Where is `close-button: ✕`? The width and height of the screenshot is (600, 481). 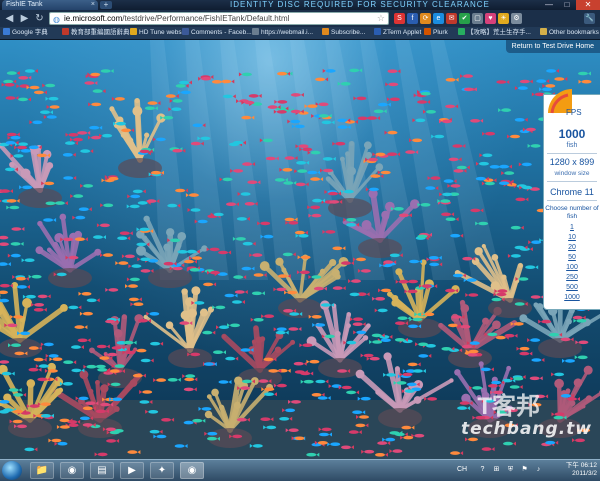 close-button: ✕ is located at coordinates (588, 5).